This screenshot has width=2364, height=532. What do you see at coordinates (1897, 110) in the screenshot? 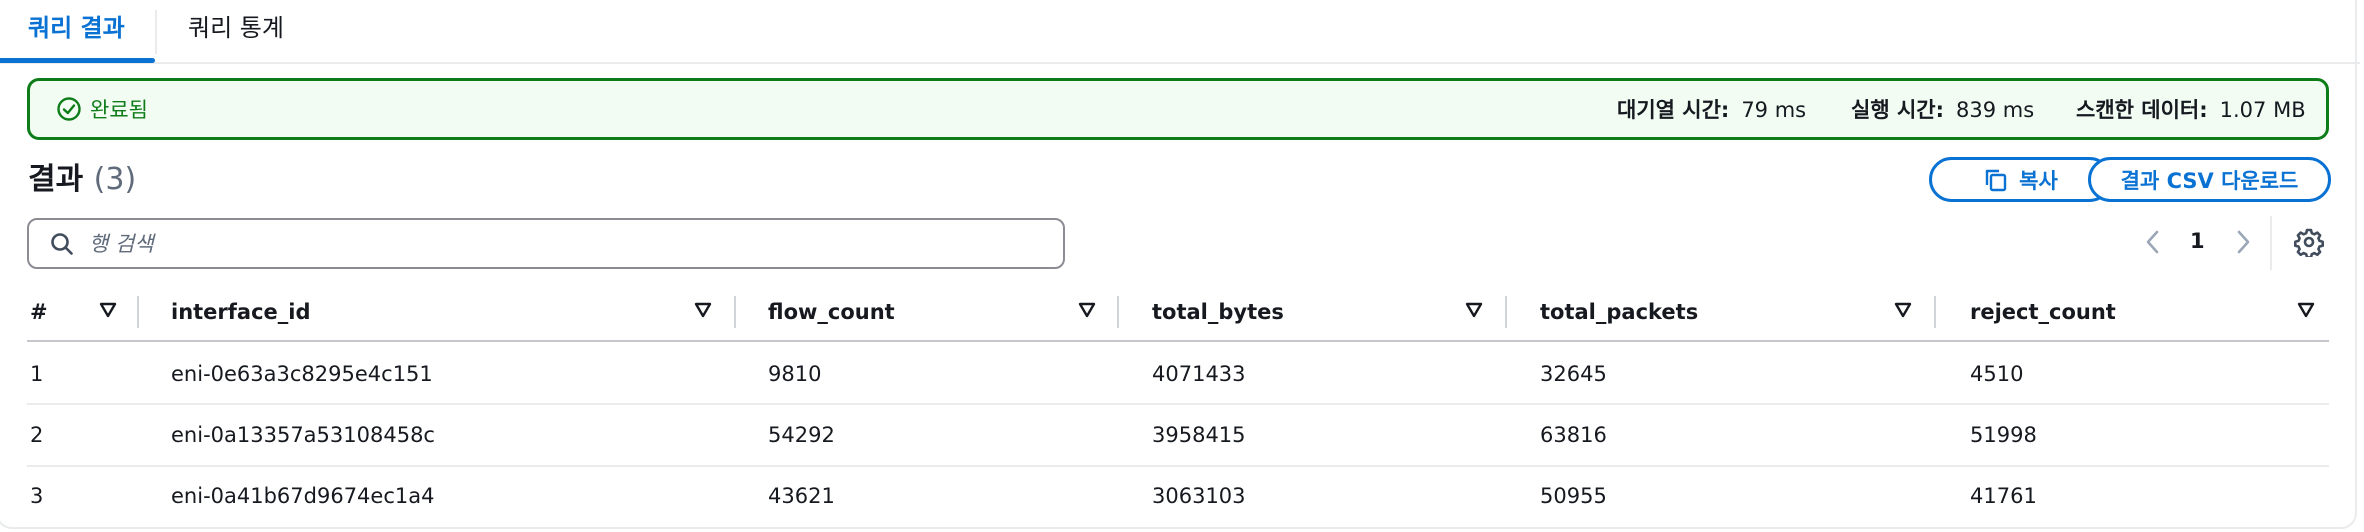
I see `run-time-label: 실행 시간:` at bounding box center [1897, 110].